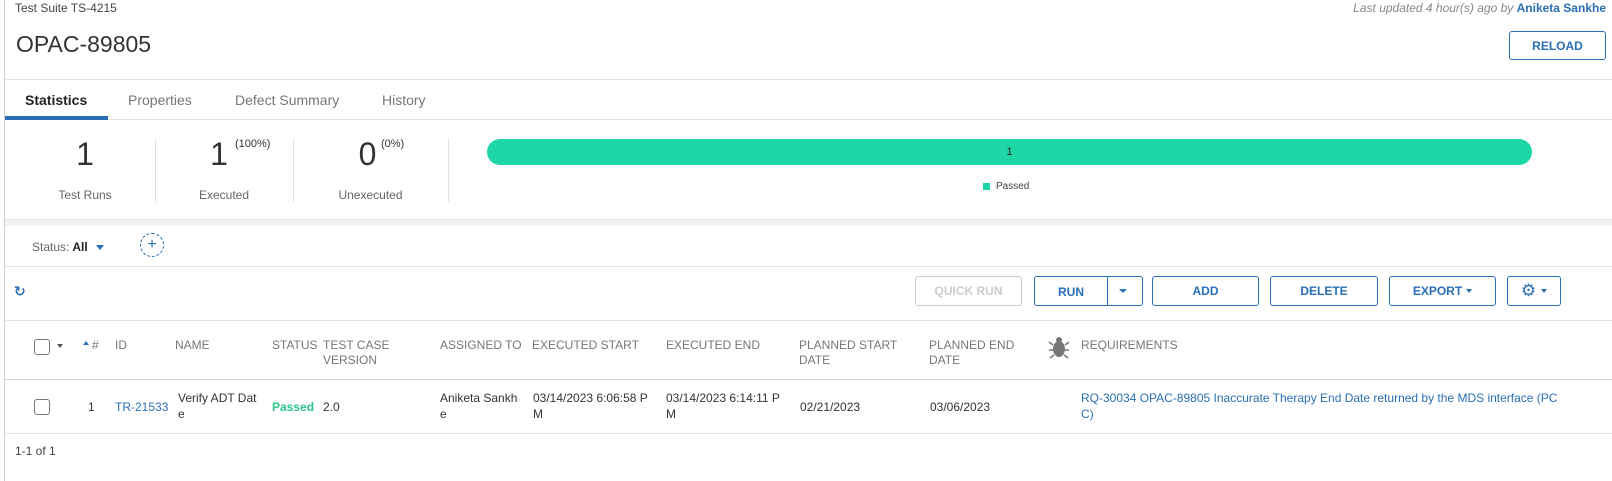 This screenshot has width=1612, height=481. I want to click on cell-name-line1: Verify ADT Dat, so click(217, 398).